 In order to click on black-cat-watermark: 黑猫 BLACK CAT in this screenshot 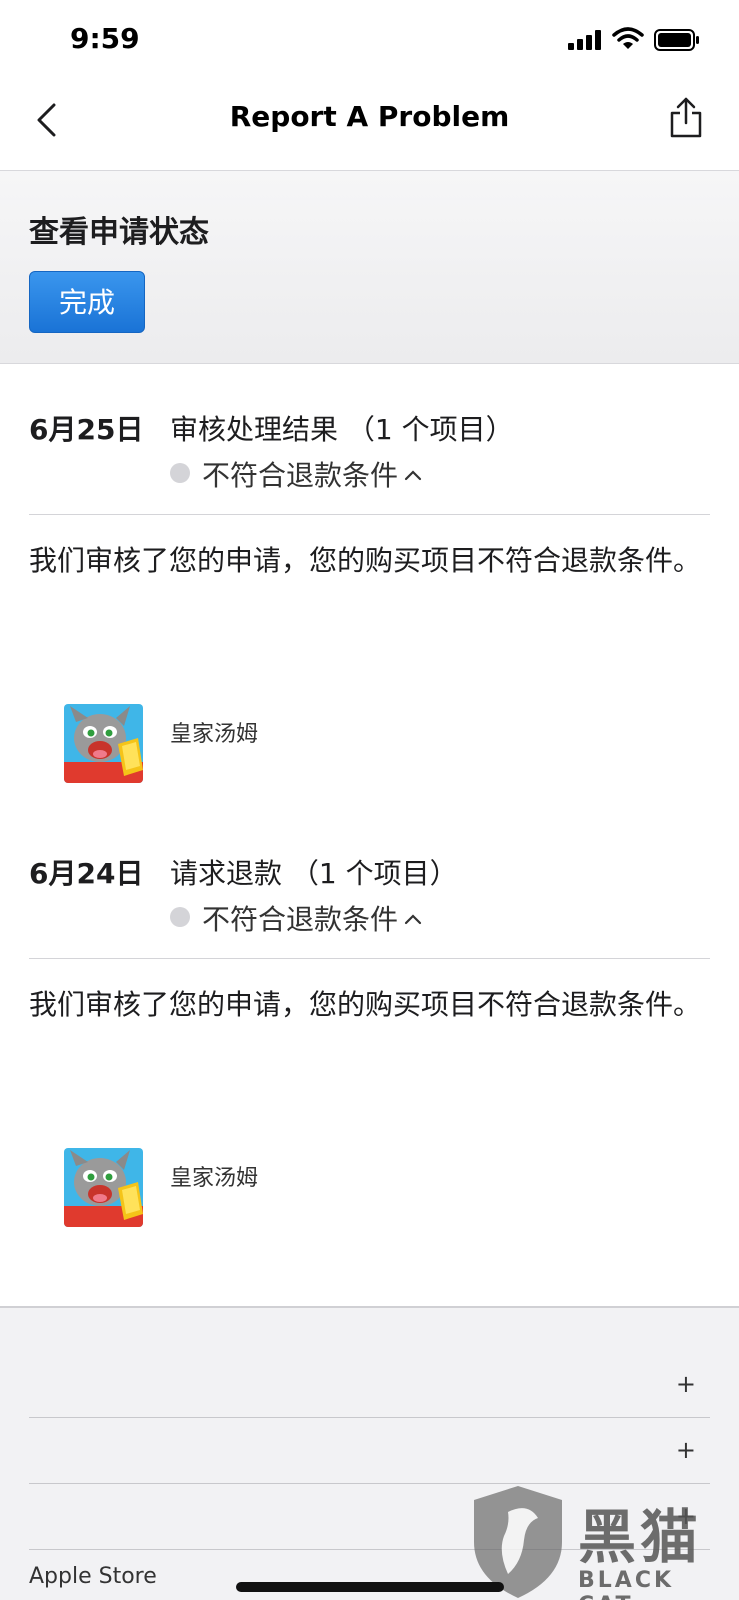, I will do `click(603, 1541)`.